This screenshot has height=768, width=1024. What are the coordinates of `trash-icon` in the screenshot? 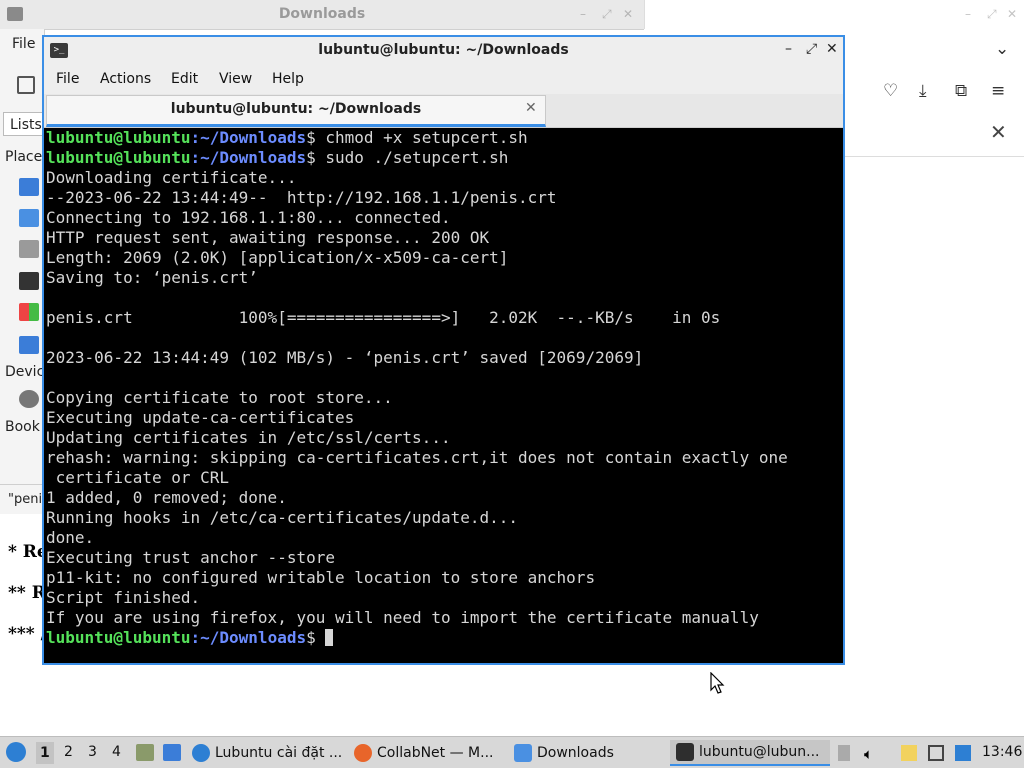 It's located at (29, 249).